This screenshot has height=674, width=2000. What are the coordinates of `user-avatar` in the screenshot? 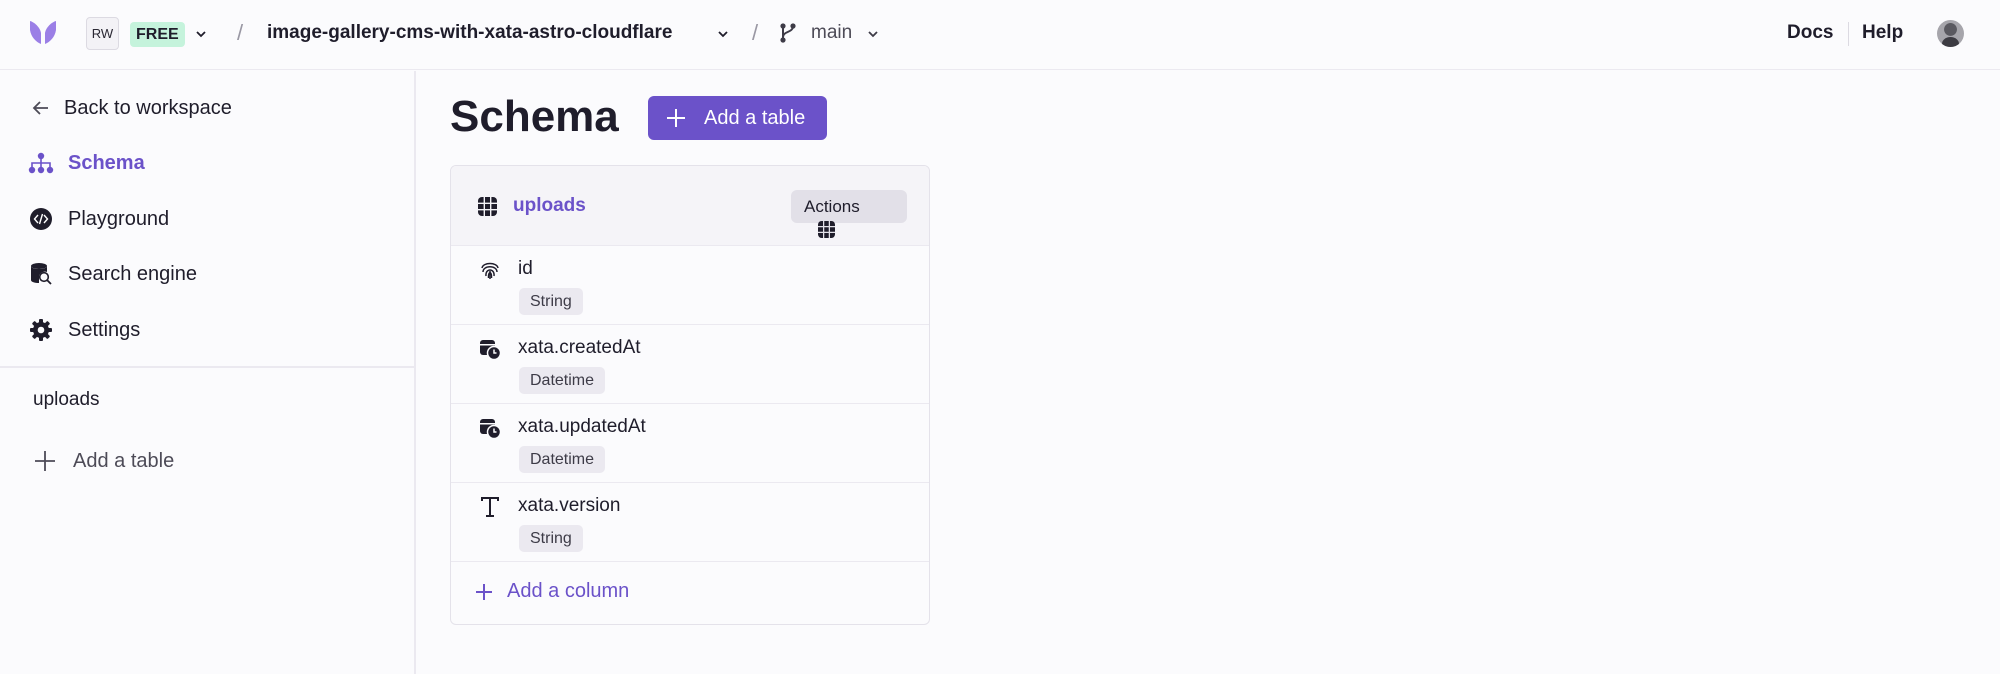 It's located at (1950, 33).